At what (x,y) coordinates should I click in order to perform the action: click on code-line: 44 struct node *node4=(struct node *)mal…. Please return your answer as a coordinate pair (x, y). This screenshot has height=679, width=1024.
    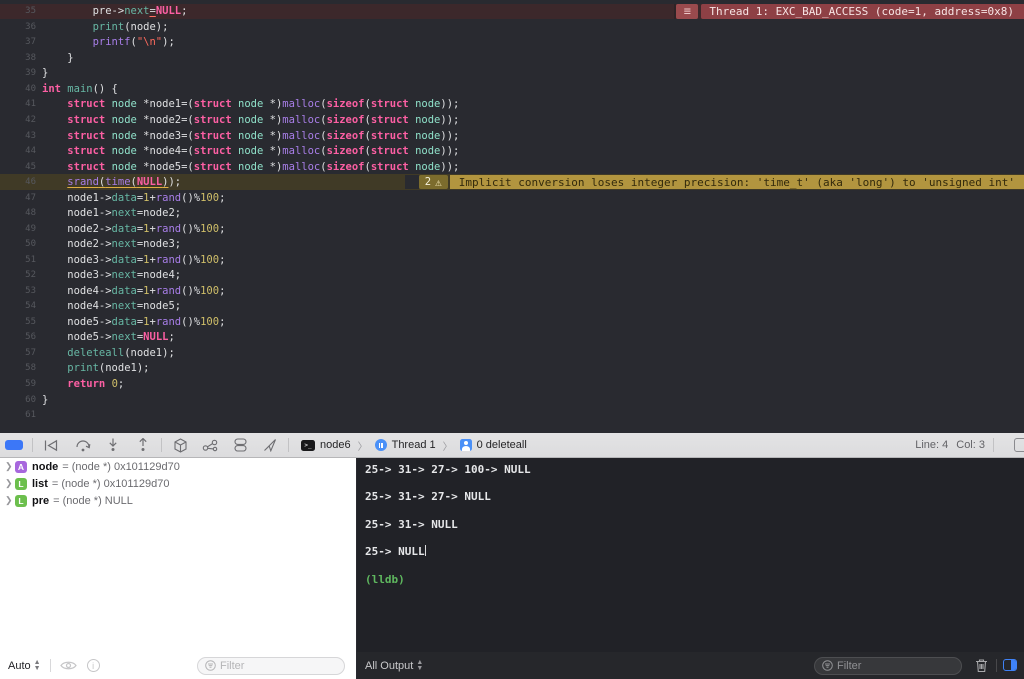
    Looking at the image, I should click on (512, 151).